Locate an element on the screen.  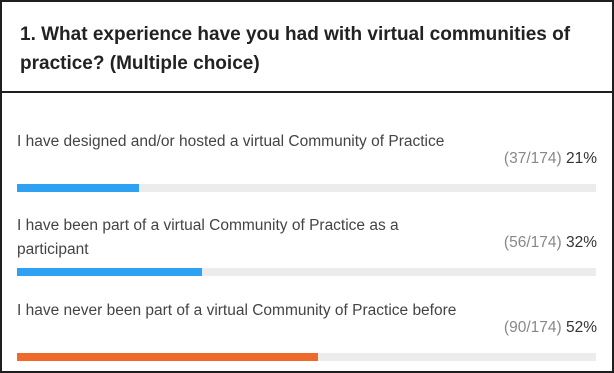
option-stat: (90/174) 52% is located at coordinates (550, 328).